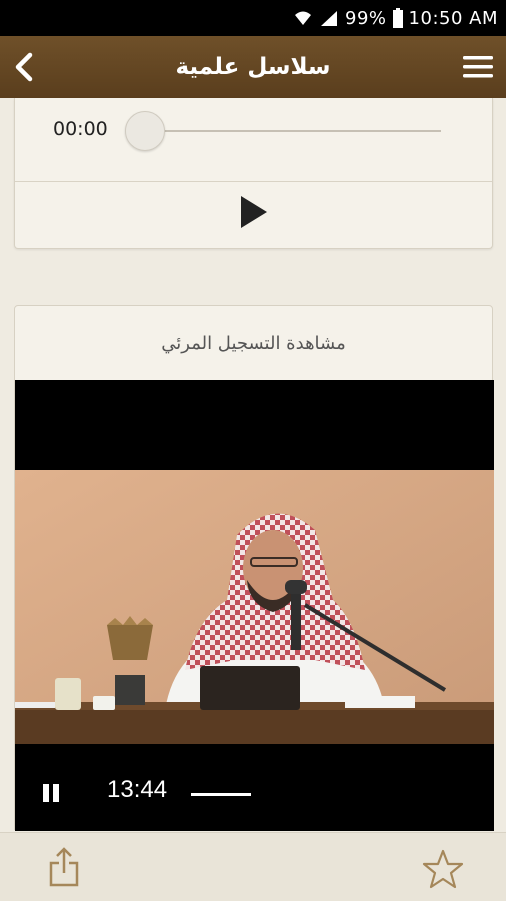 The width and height of the screenshot is (506, 901). Describe the element at coordinates (52, 794) in the screenshot. I see `pause-icon` at that location.